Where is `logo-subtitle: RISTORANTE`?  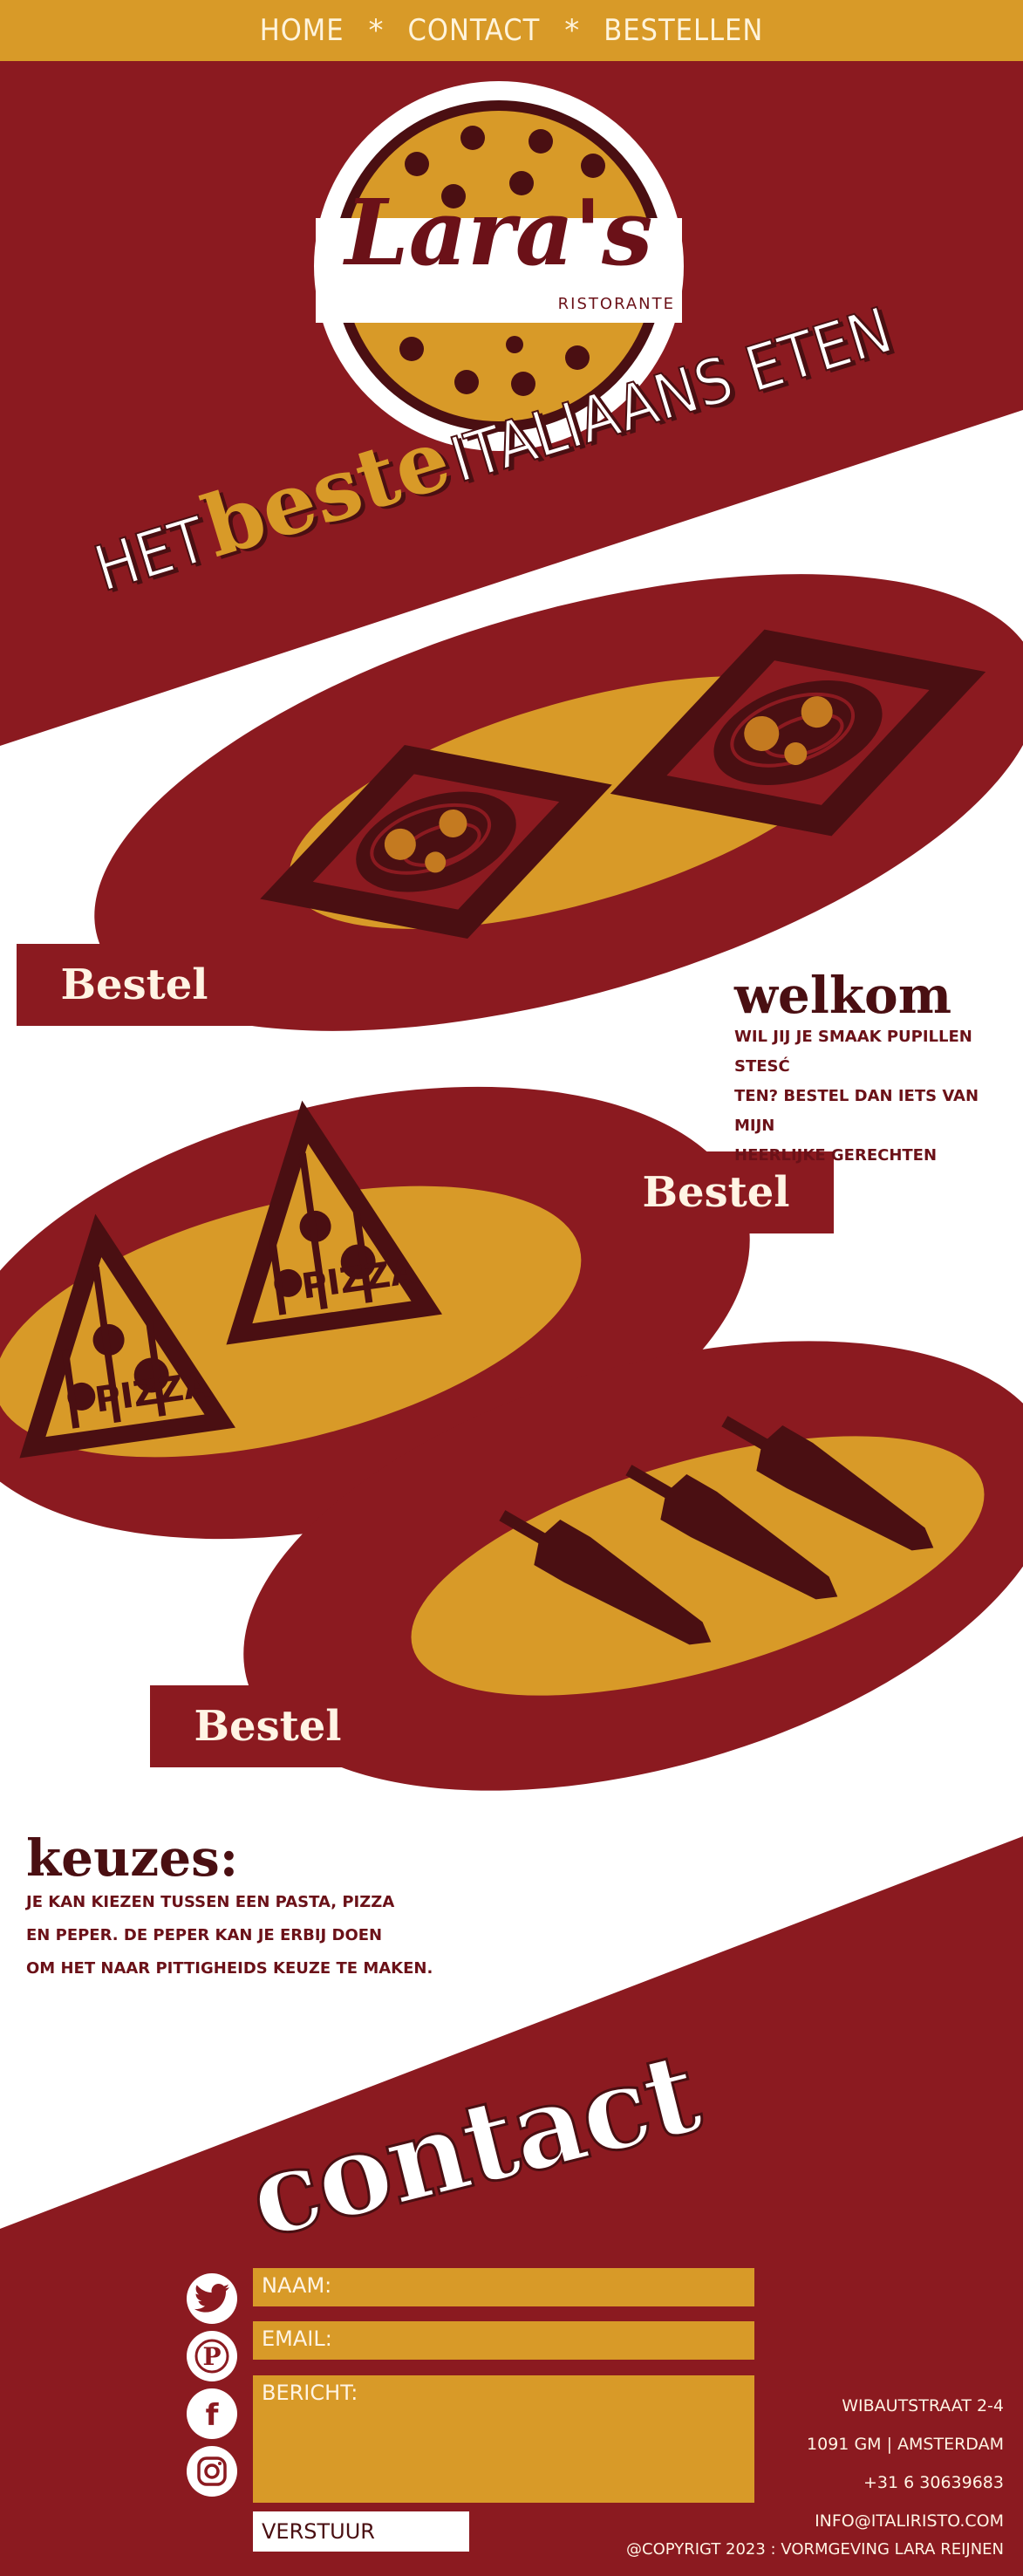
logo-subtitle: RISTORANTE is located at coordinates (616, 304).